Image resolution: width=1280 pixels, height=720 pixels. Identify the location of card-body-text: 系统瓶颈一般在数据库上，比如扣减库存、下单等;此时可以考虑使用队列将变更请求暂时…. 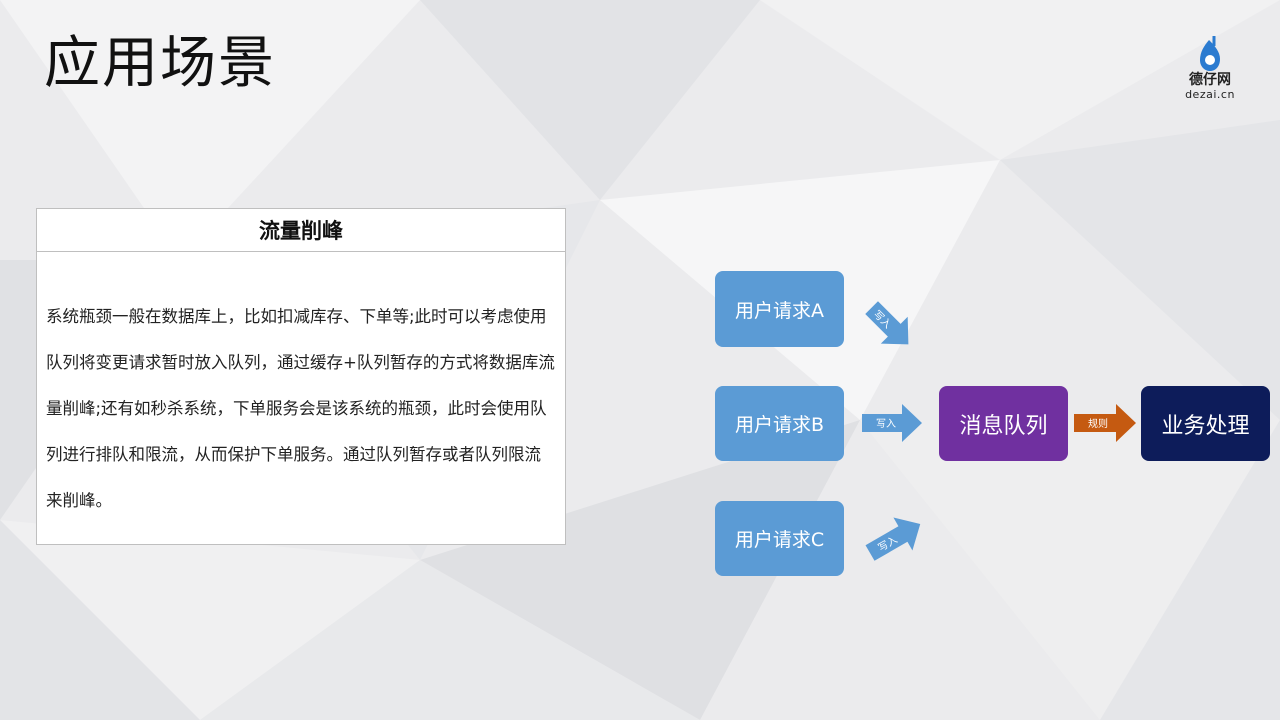
(300, 408).